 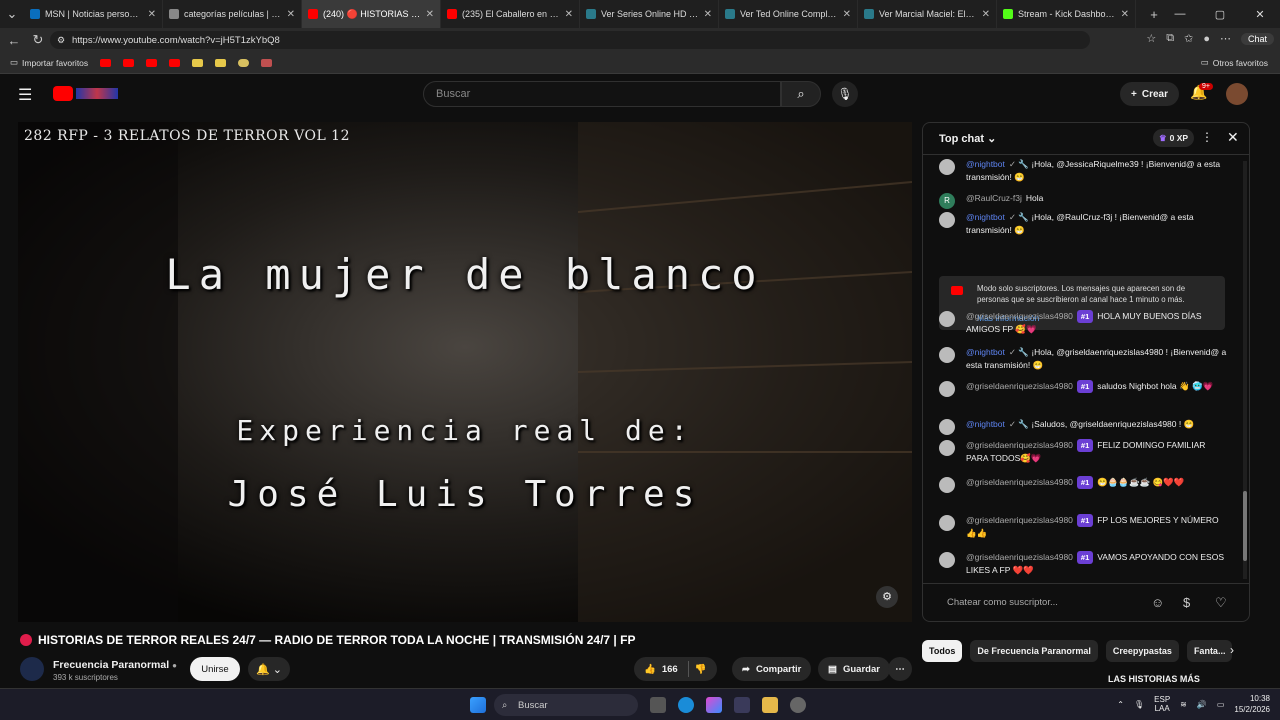 What do you see at coordinates (1233, 137) in the screenshot?
I see `chat-close-icon: ✕` at bounding box center [1233, 137].